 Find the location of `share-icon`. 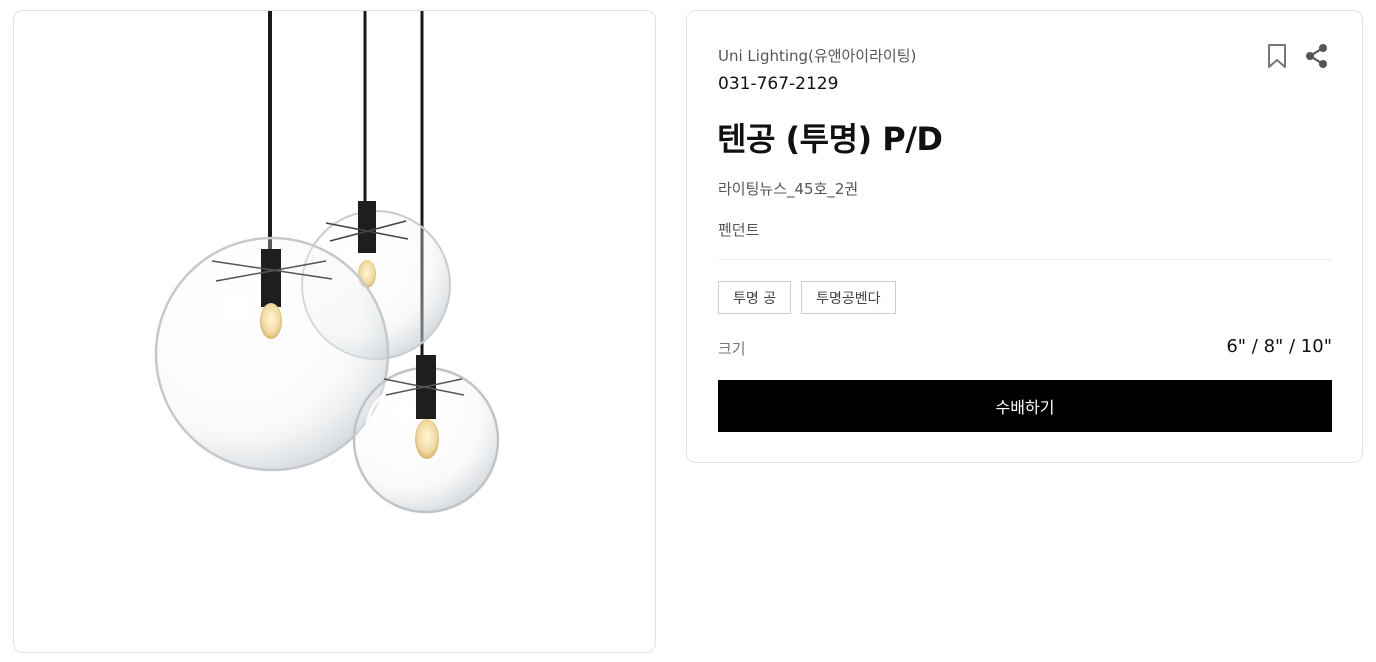

share-icon is located at coordinates (1316, 56).